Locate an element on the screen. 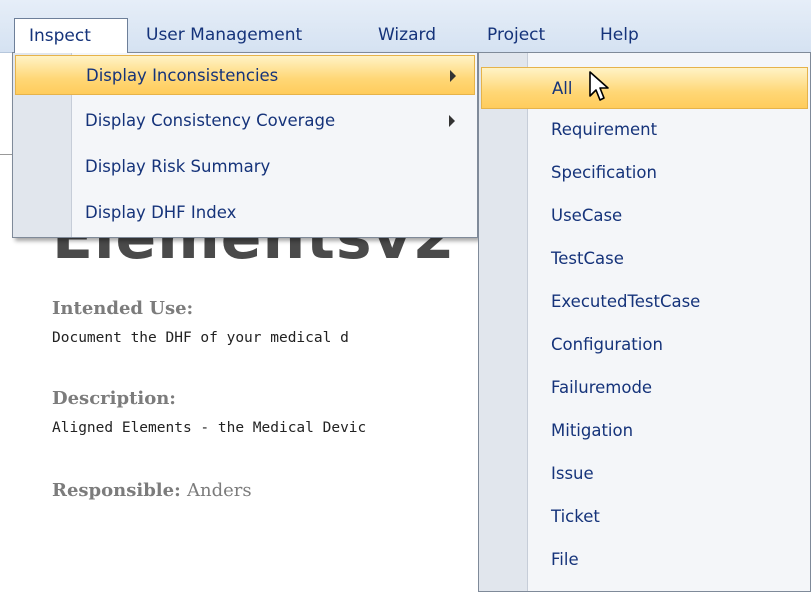  menu-item-display-inconsistencies: Display Inconsistencies is located at coordinates (245, 75).